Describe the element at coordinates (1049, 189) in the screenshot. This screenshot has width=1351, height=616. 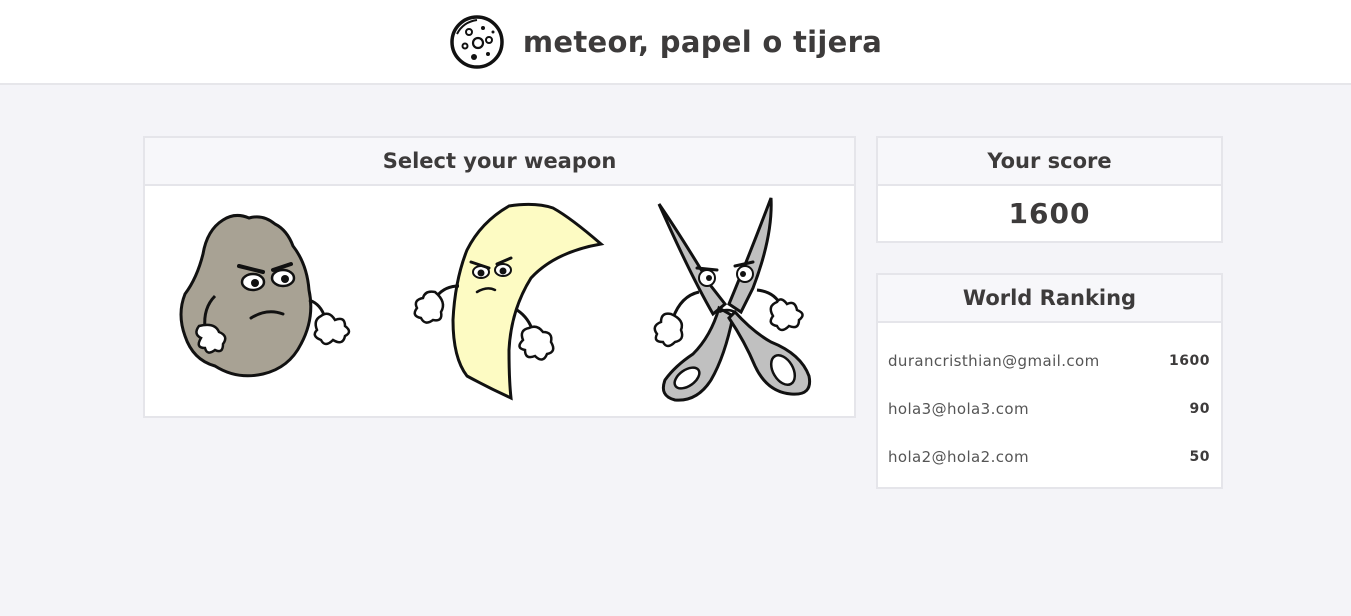
I see `score-panel: Your score 1600` at that location.